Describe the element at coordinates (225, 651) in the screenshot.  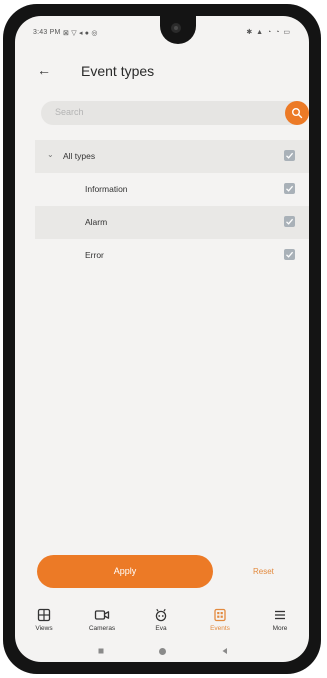
I see `back-triangle-icon` at that location.